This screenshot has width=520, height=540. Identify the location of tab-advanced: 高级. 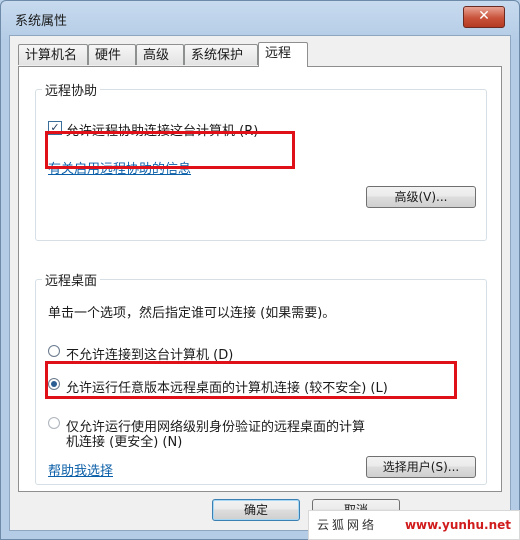
(160, 54).